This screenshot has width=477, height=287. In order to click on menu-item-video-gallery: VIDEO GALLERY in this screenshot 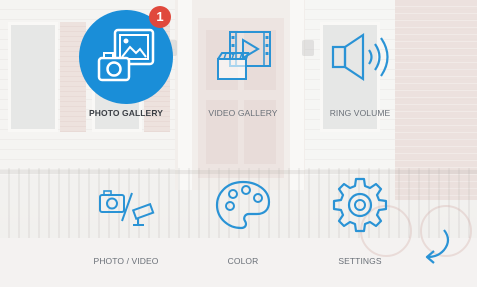, I will do `click(243, 64)`.